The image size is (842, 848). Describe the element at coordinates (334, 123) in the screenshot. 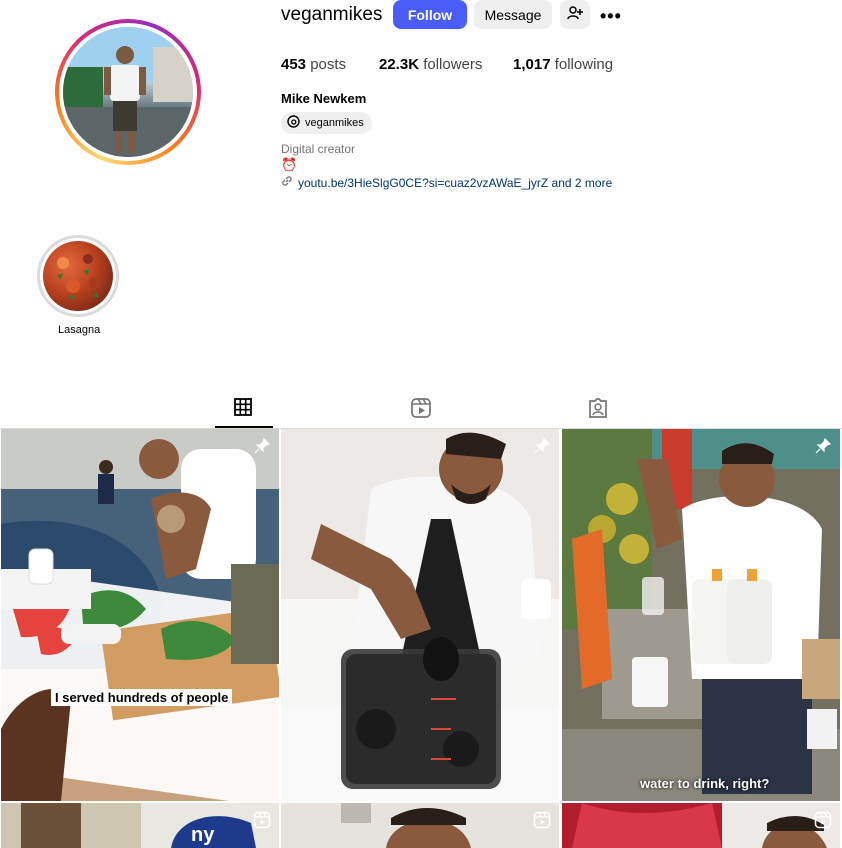

I see `threads-handle: veganmikes` at that location.